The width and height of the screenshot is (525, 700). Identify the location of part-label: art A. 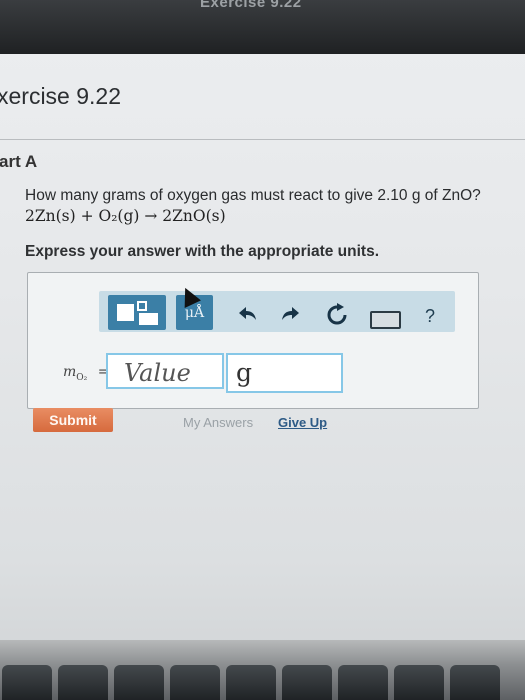
(19, 161).